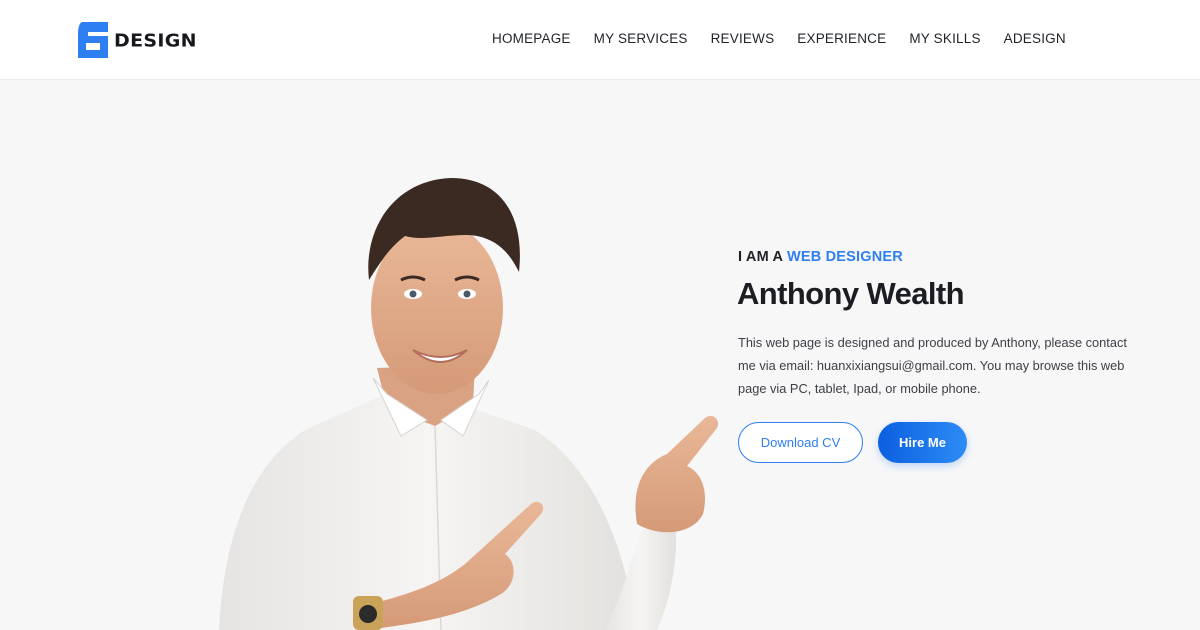  Describe the element at coordinates (1035, 38) in the screenshot. I see `nav-item-adesign: ADESIGN` at that location.